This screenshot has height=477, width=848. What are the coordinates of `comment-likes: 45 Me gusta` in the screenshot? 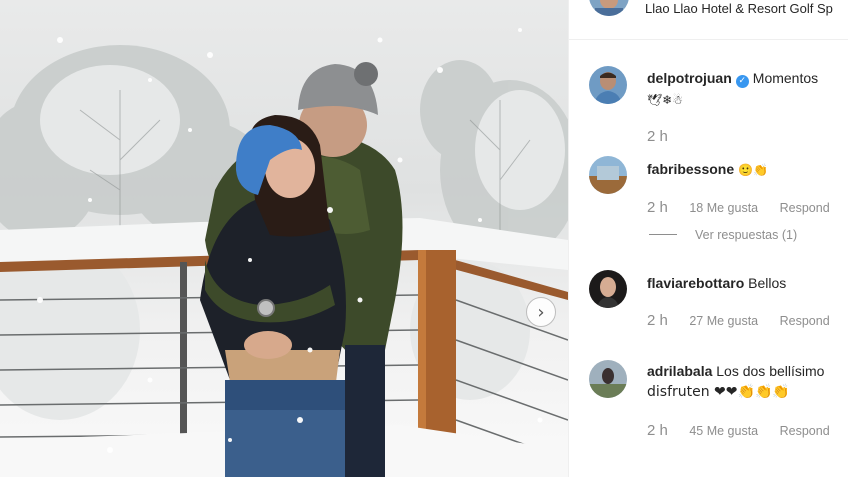 It's located at (723, 431).